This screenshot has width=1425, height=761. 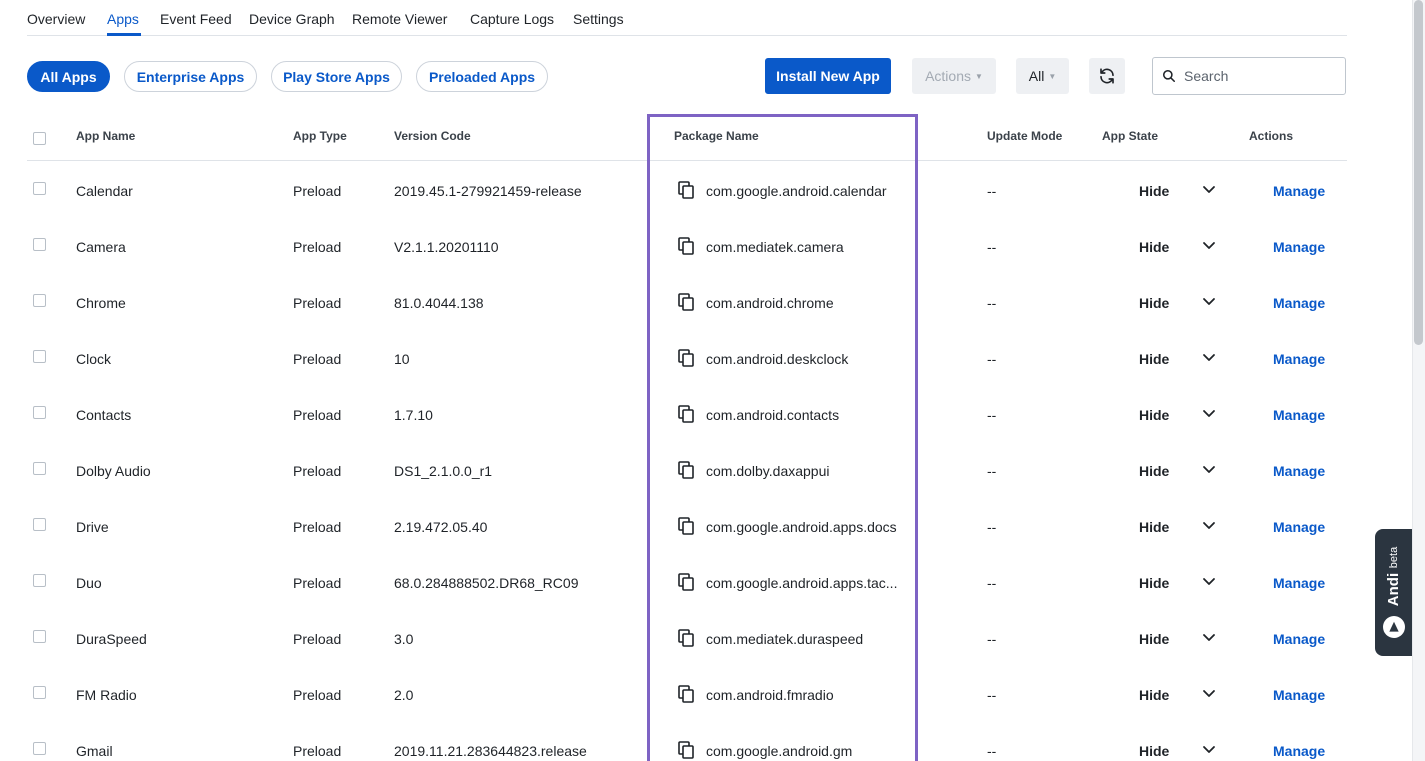 What do you see at coordinates (196, 19) in the screenshot?
I see `tab-event-feed: Event Feed` at bounding box center [196, 19].